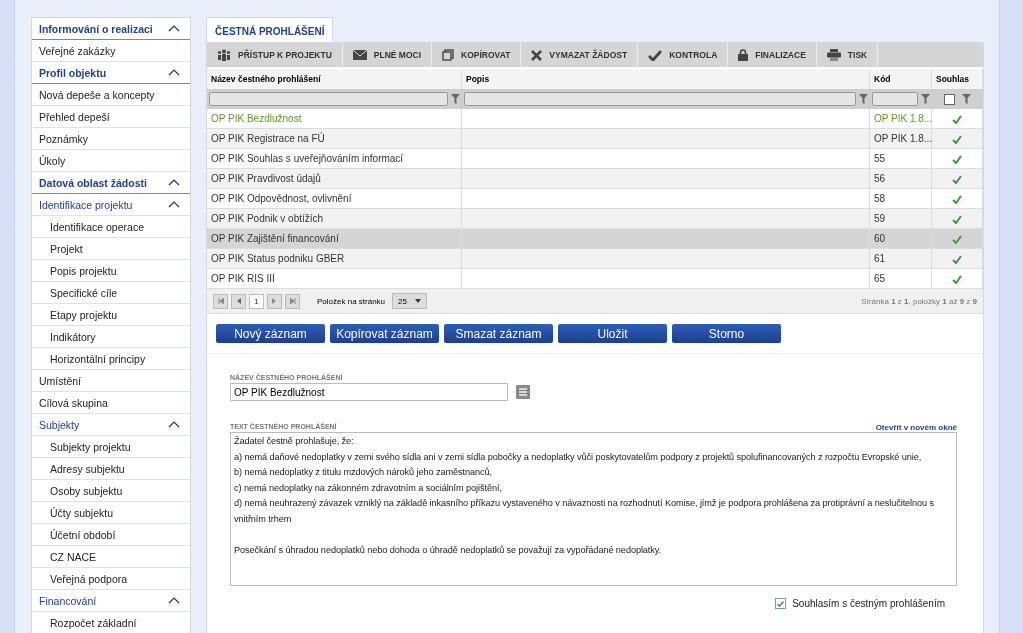  What do you see at coordinates (901, 199) in the screenshot?
I see `table-cell: 58` at bounding box center [901, 199].